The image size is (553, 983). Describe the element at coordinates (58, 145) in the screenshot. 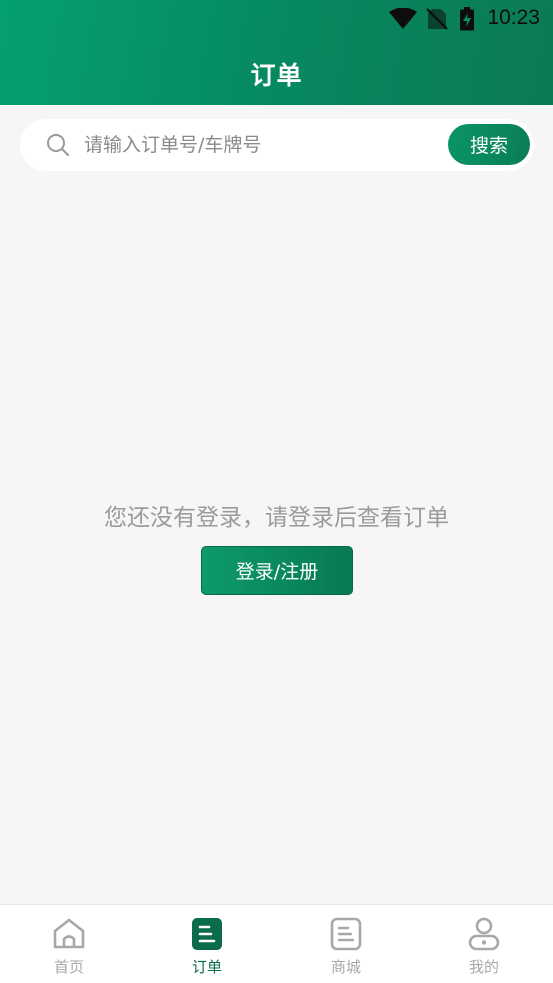

I see `search-icon` at that location.